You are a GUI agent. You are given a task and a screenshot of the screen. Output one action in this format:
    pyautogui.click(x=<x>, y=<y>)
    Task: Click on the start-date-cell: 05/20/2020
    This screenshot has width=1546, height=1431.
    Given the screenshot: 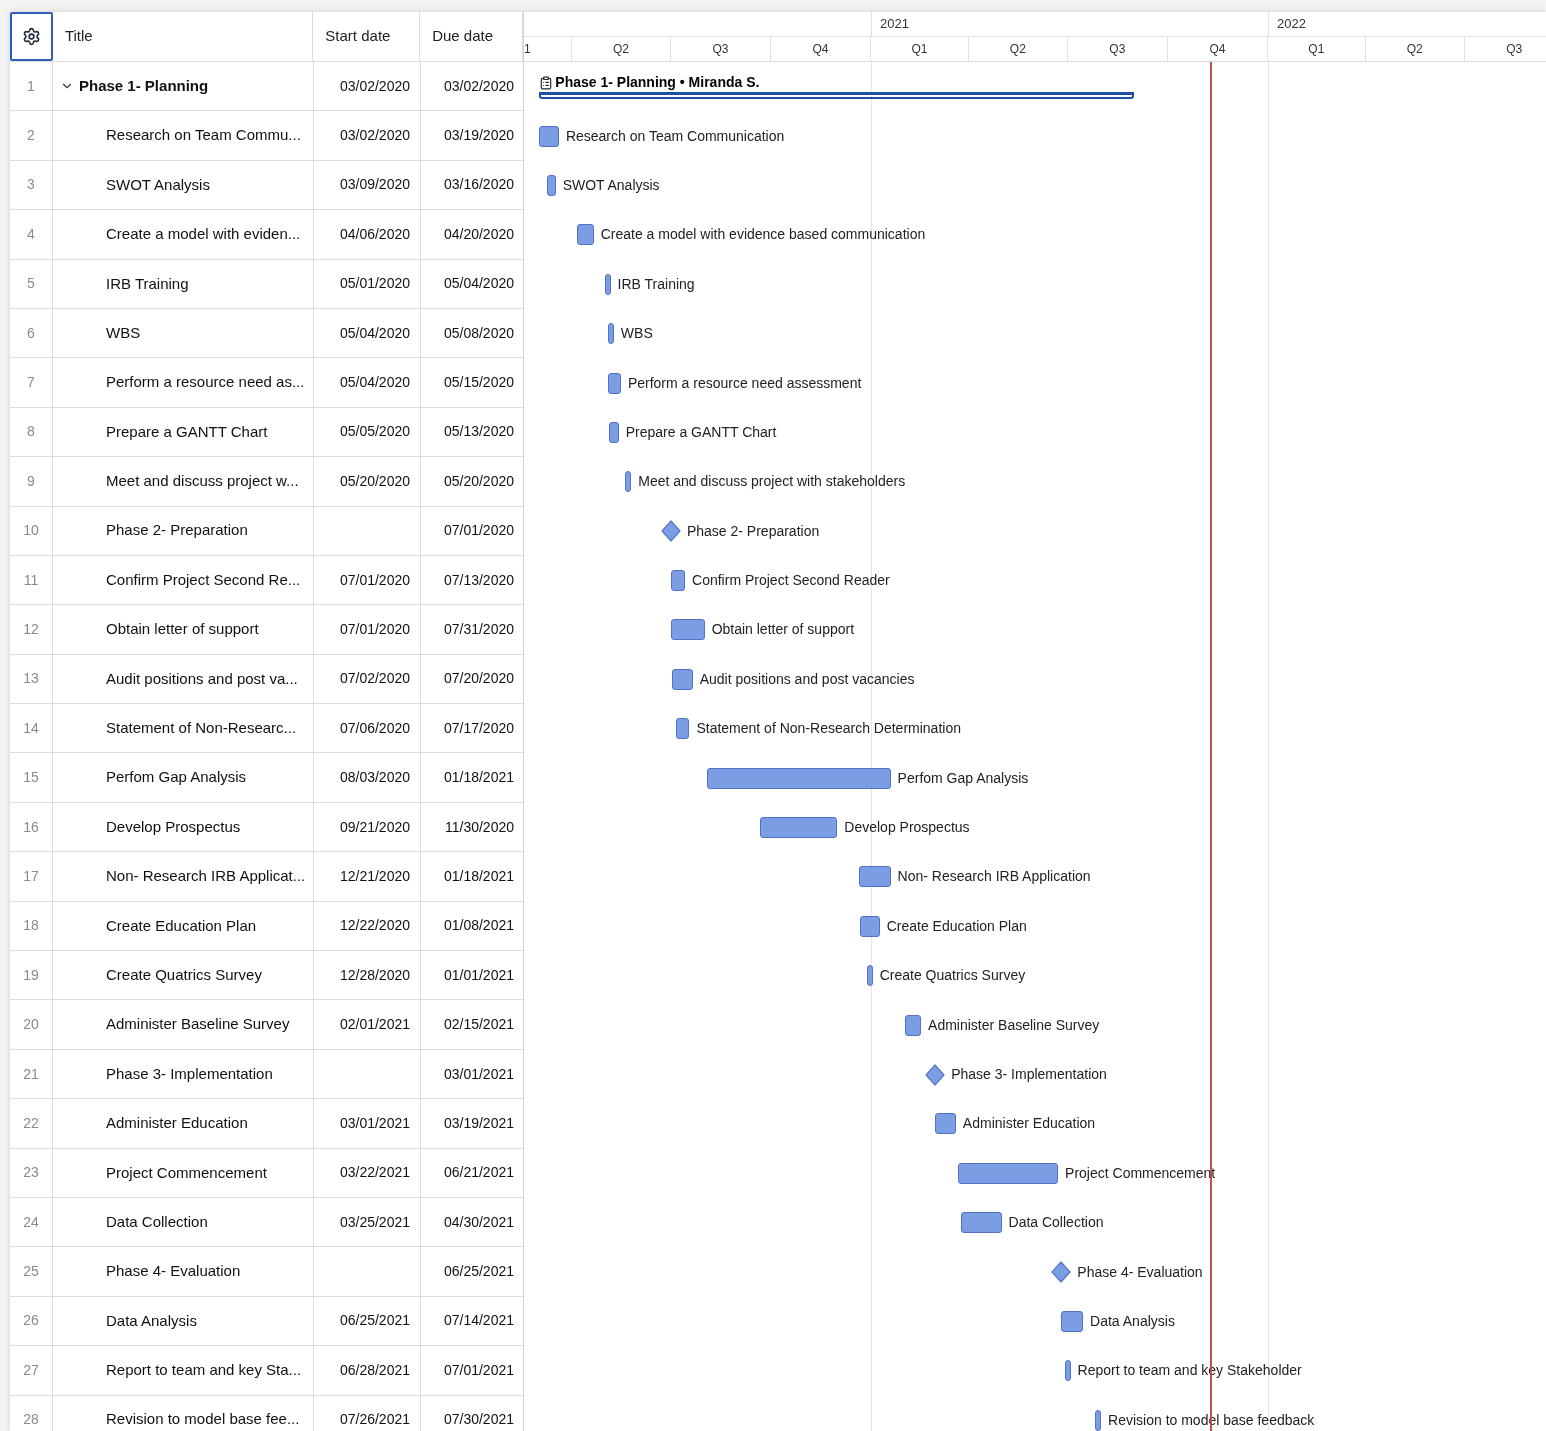 What is the action you would take?
    pyautogui.click(x=367, y=481)
    